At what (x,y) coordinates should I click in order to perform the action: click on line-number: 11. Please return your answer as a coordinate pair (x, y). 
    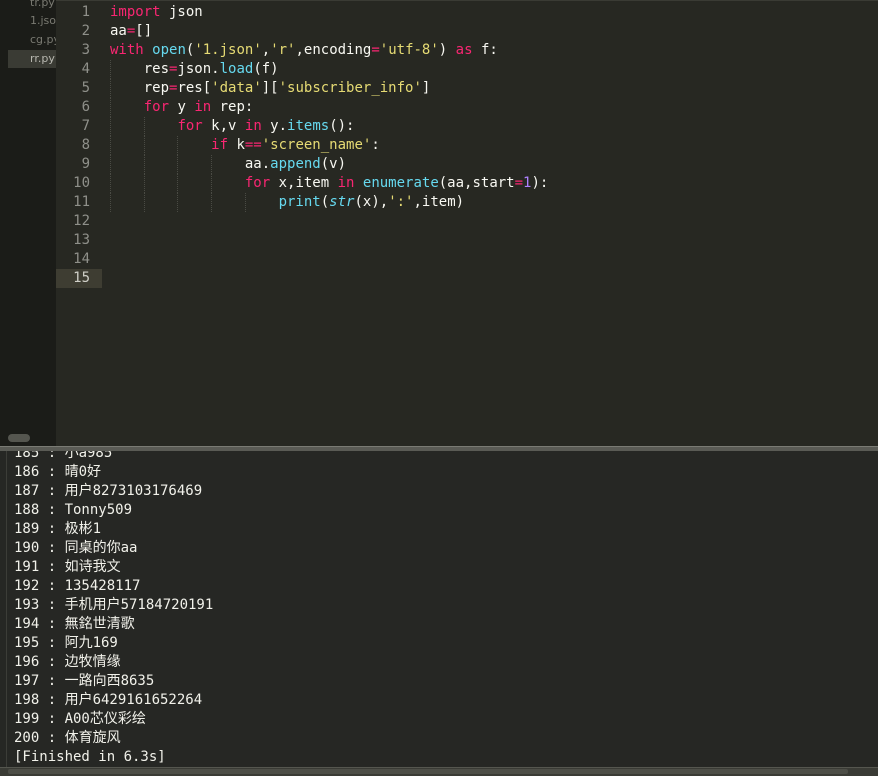
    Looking at the image, I should click on (81, 202).